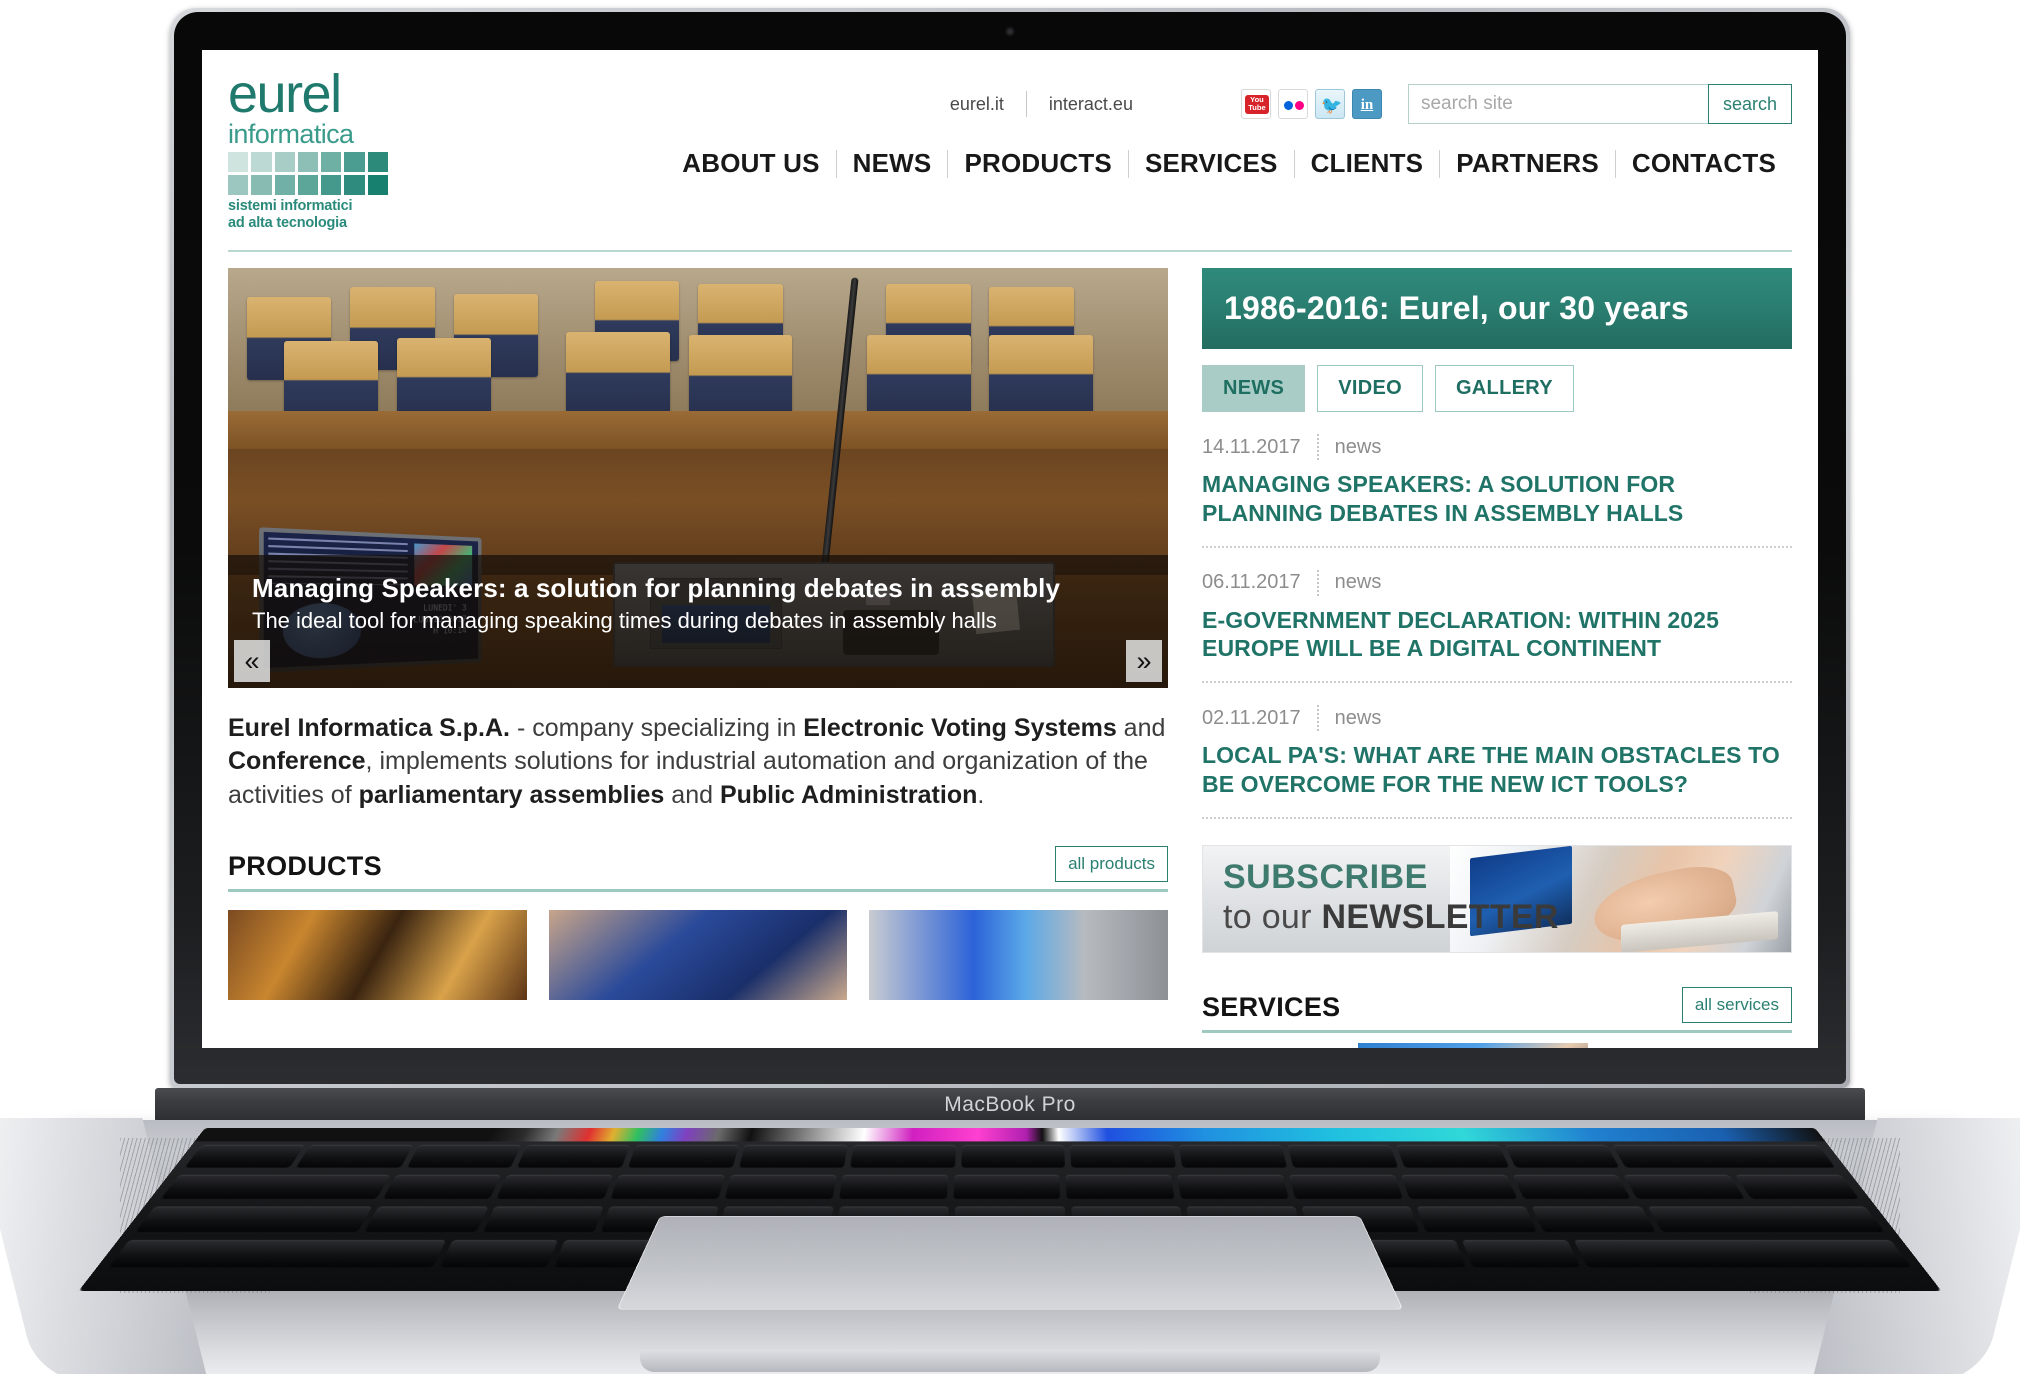  What do you see at coordinates (1736, 1004) in the screenshot?
I see `all-services-button: all services` at bounding box center [1736, 1004].